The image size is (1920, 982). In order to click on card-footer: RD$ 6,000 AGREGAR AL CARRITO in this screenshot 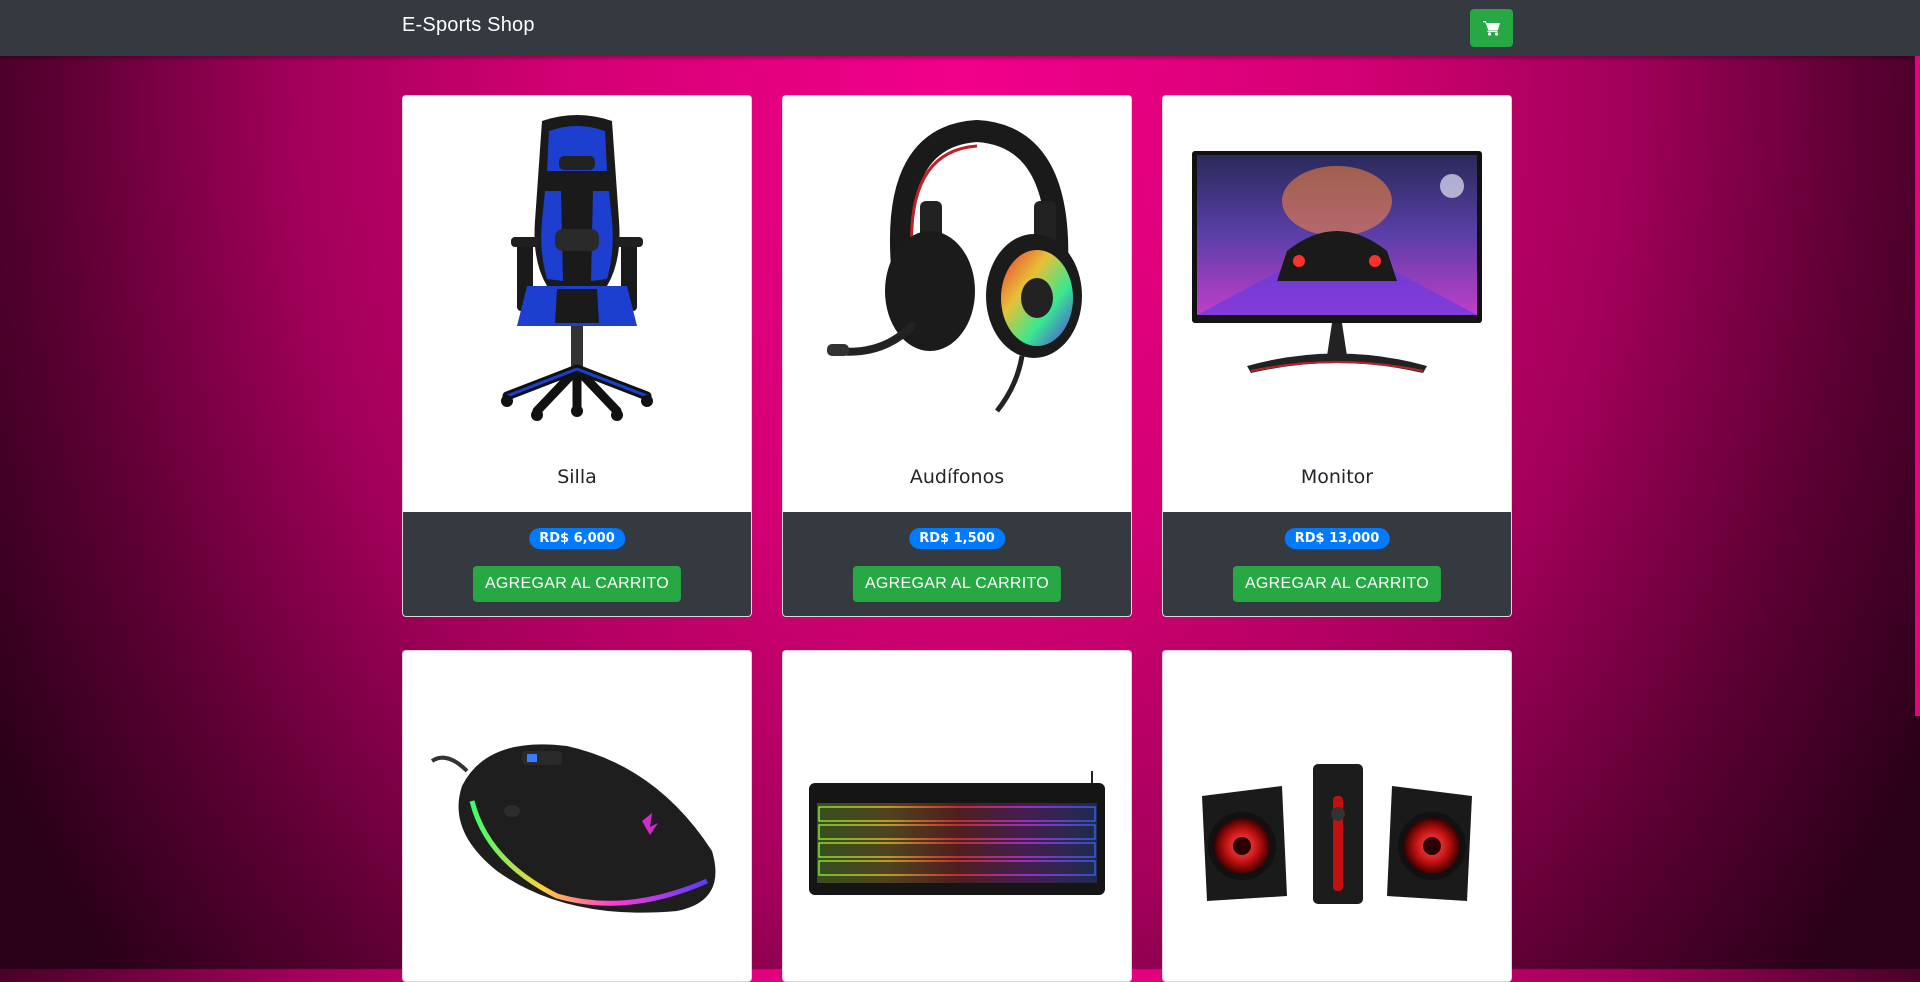, I will do `click(577, 564)`.